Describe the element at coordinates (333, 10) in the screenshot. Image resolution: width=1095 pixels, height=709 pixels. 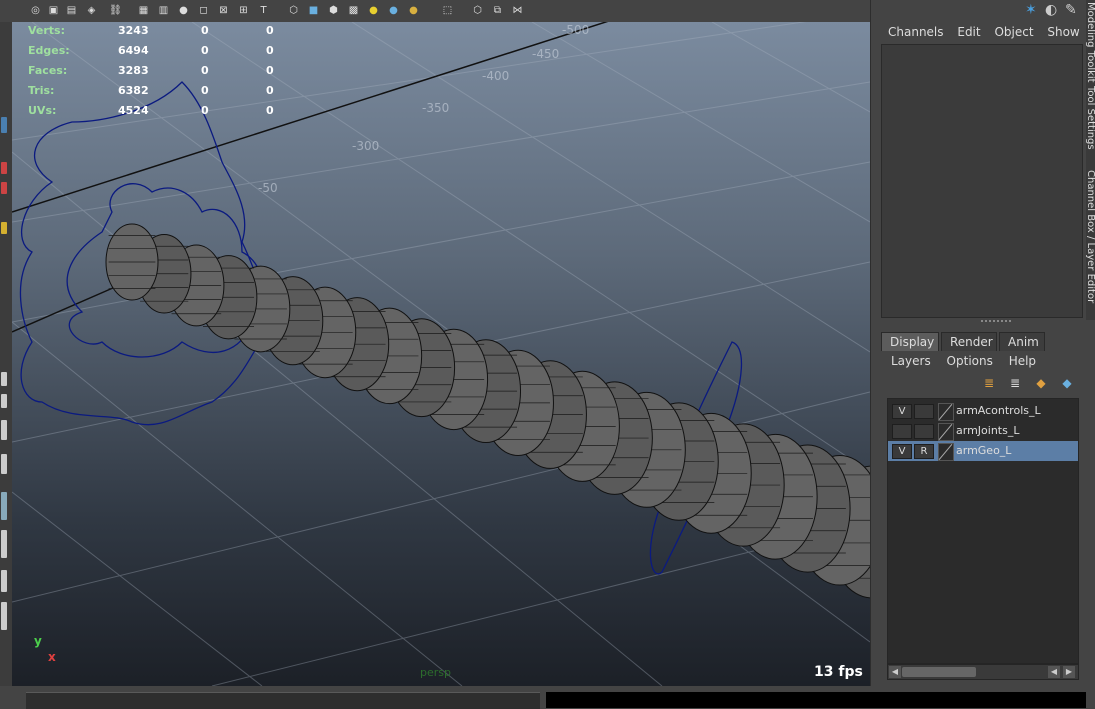
I see `wireframe-shaded-icon: ⬢` at that location.